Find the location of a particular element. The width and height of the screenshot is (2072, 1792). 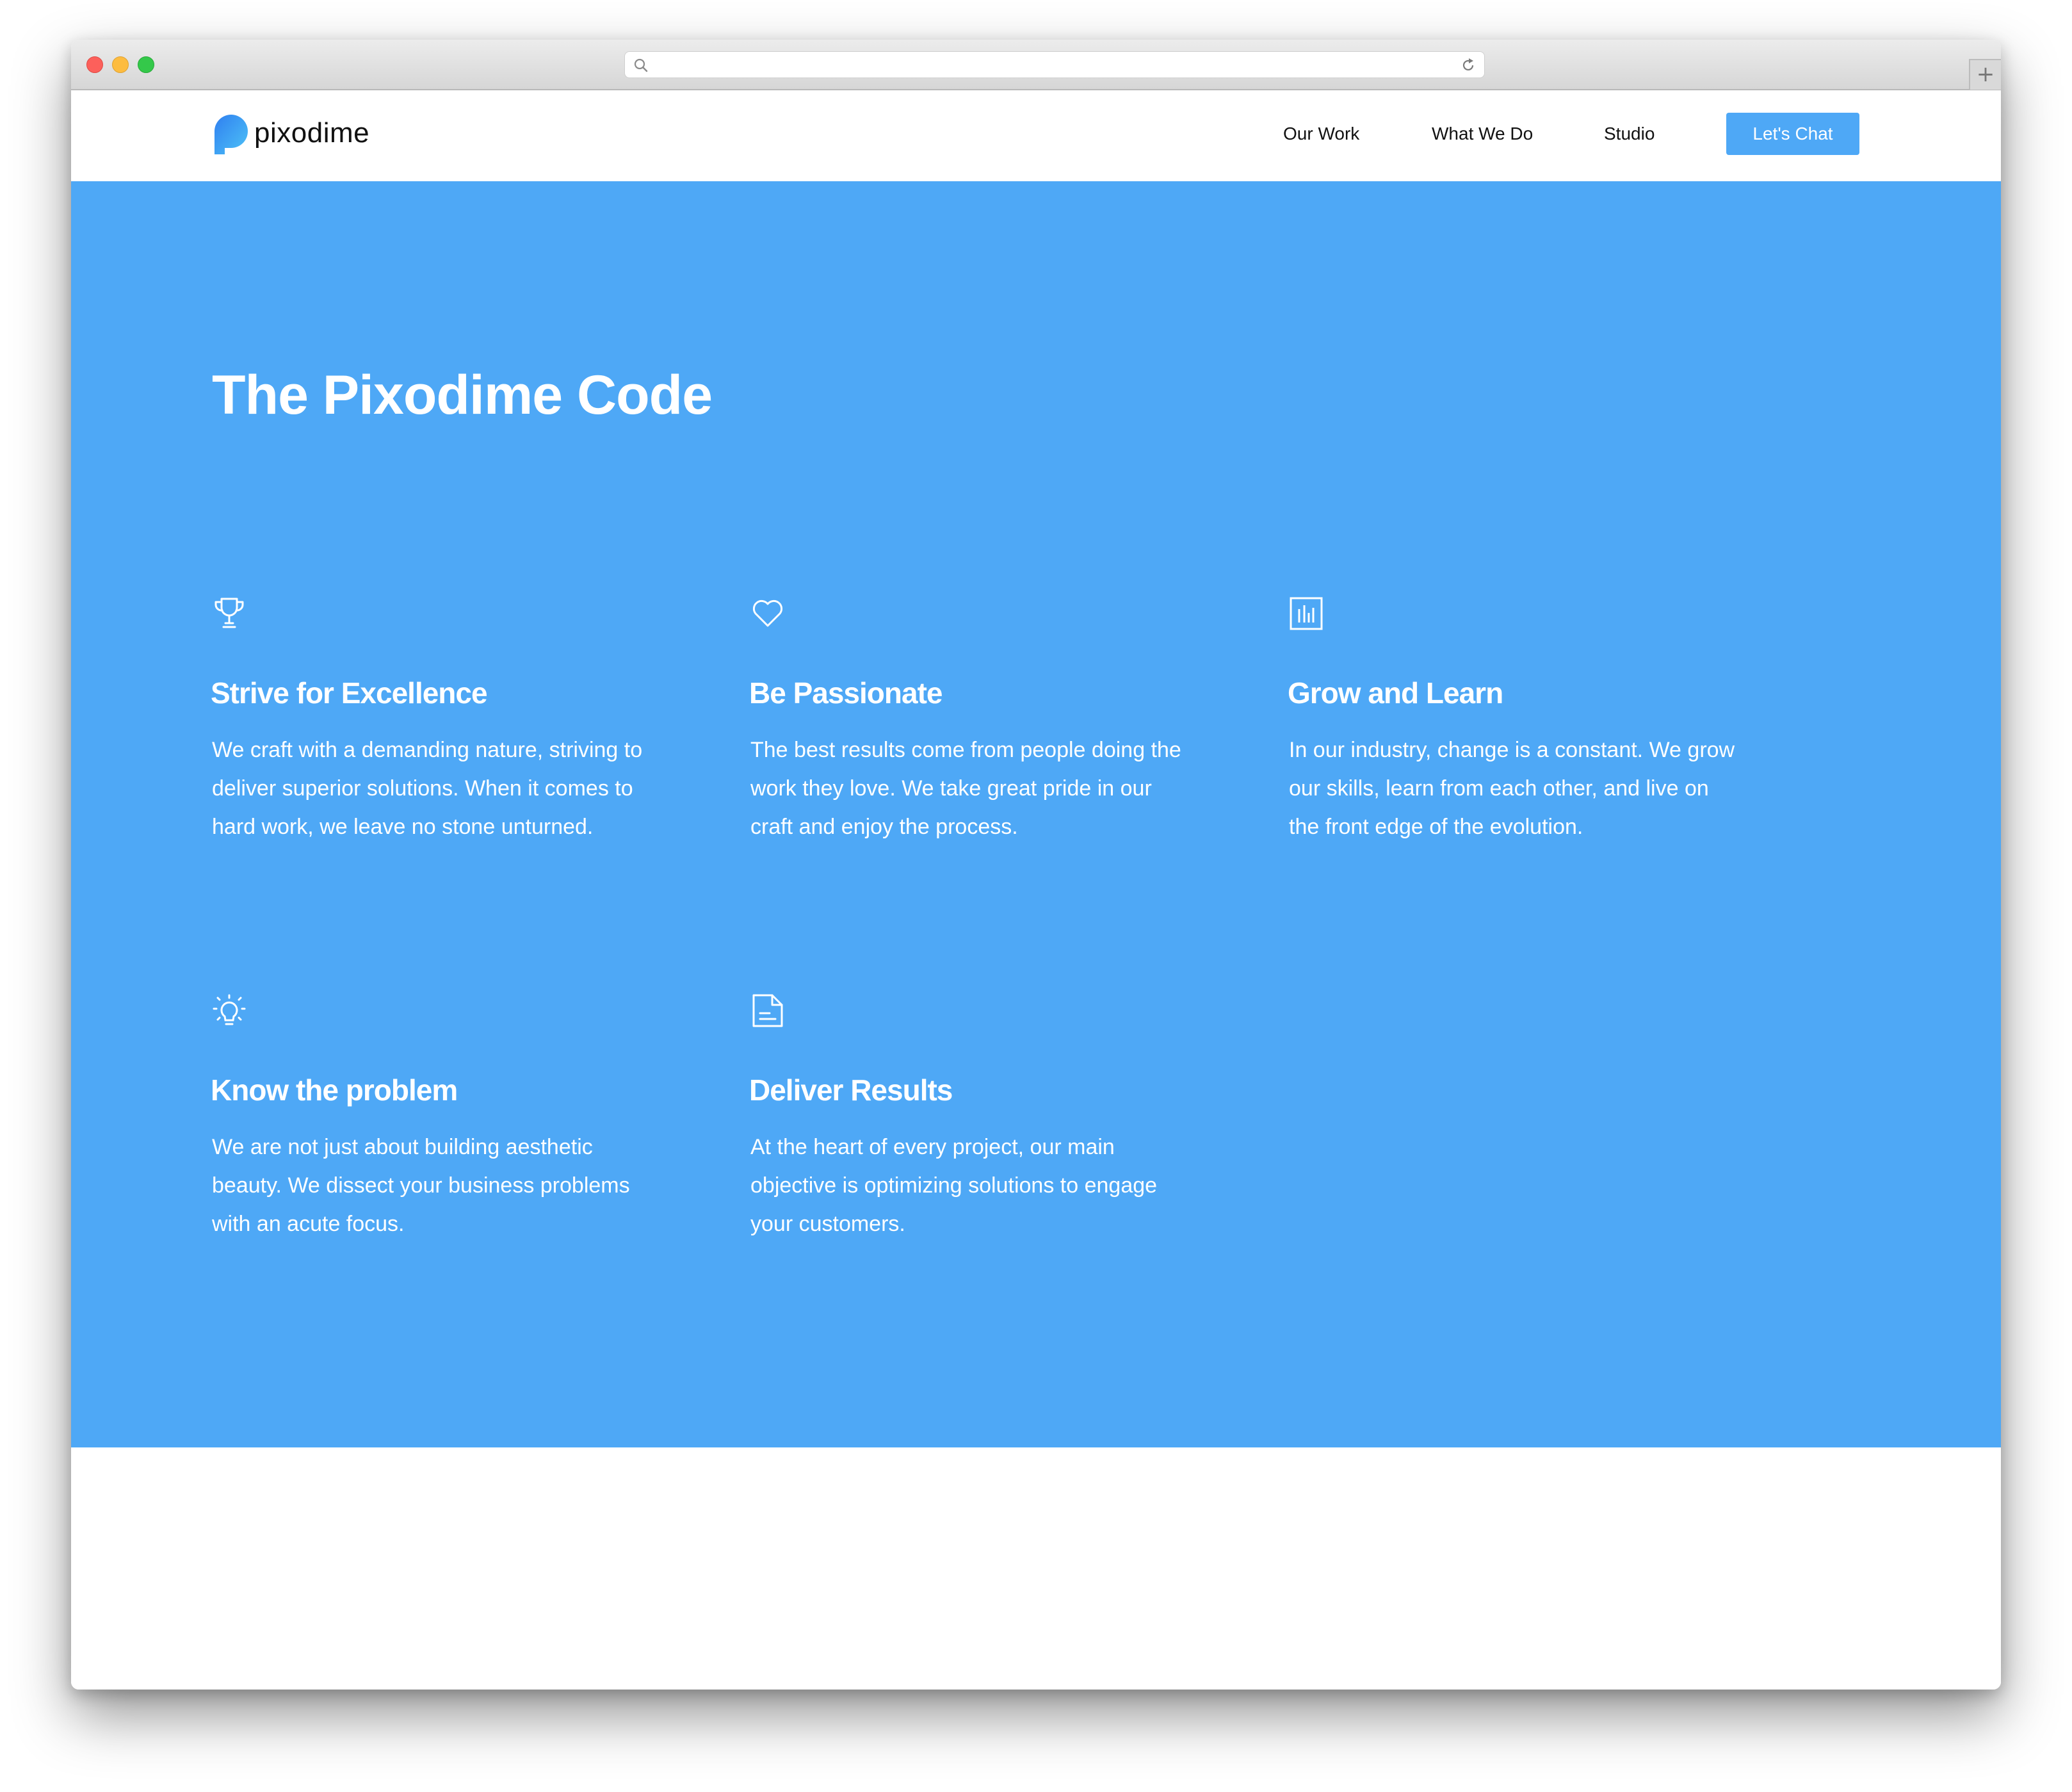

address-bar is located at coordinates (1055, 64).